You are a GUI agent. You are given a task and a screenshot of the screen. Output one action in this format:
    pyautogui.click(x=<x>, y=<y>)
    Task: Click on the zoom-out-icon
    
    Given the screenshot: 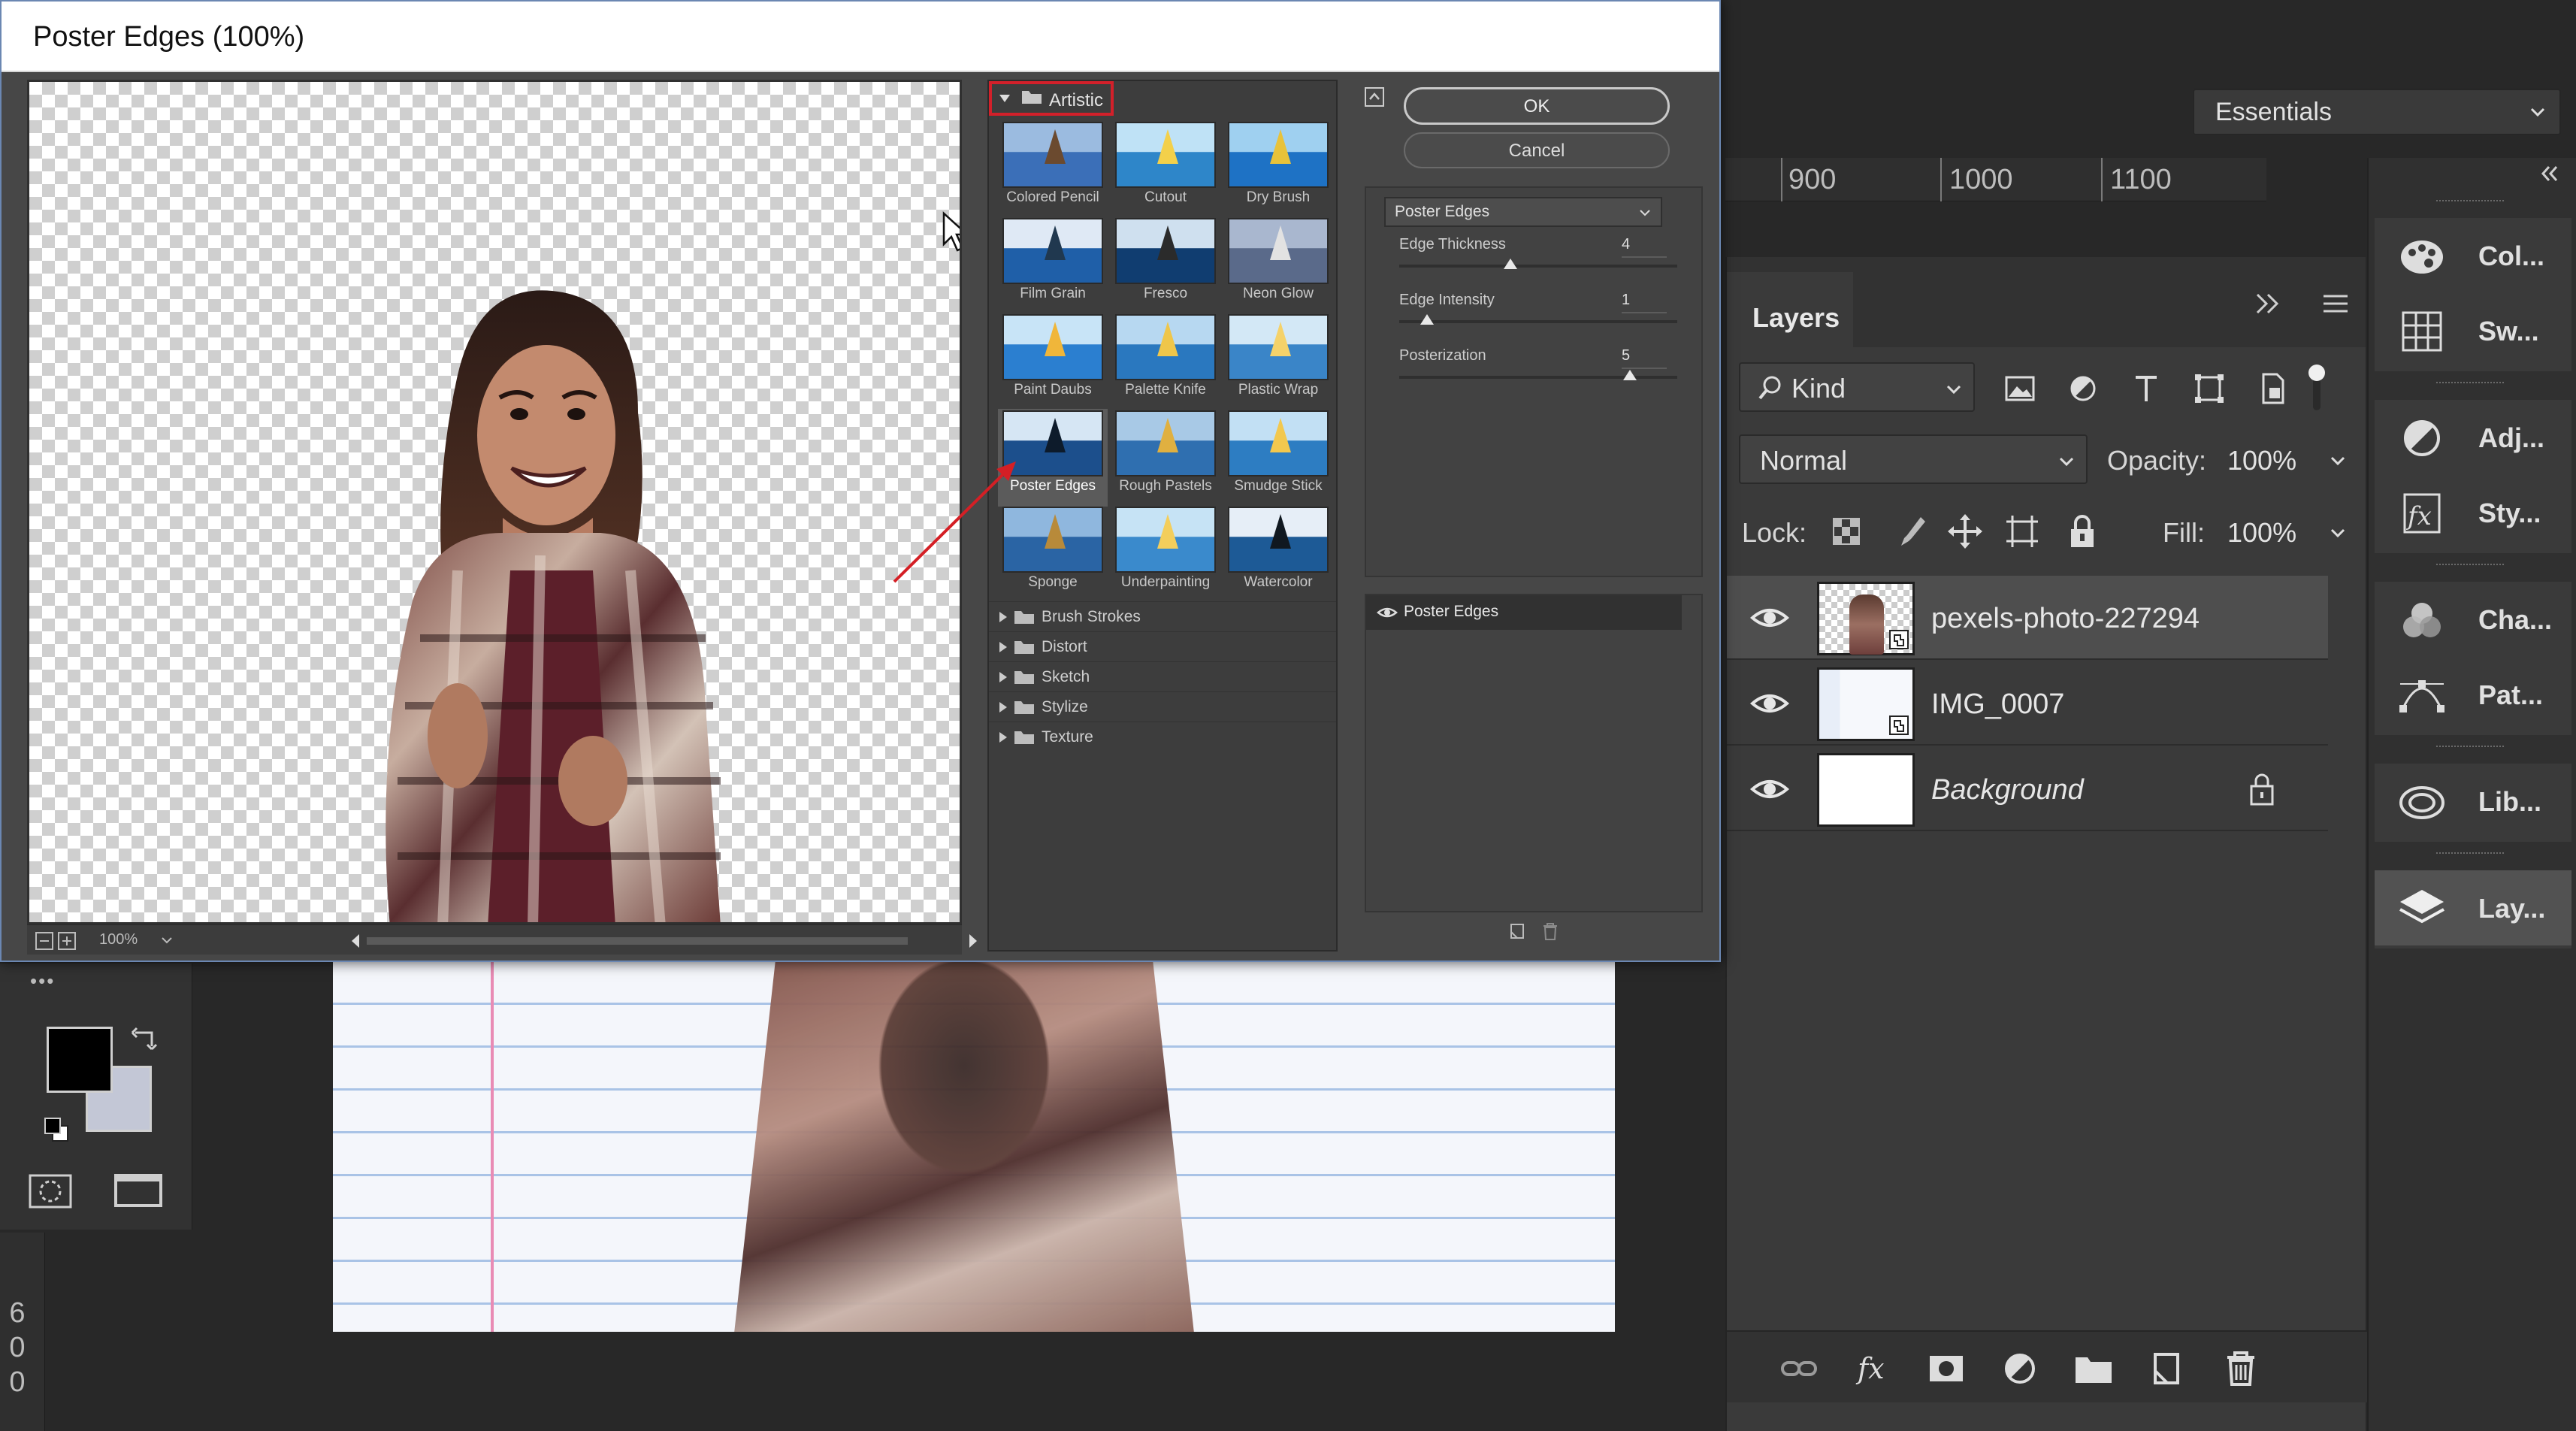 What is the action you would take?
    pyautogui.click(x=45, y=941)
    